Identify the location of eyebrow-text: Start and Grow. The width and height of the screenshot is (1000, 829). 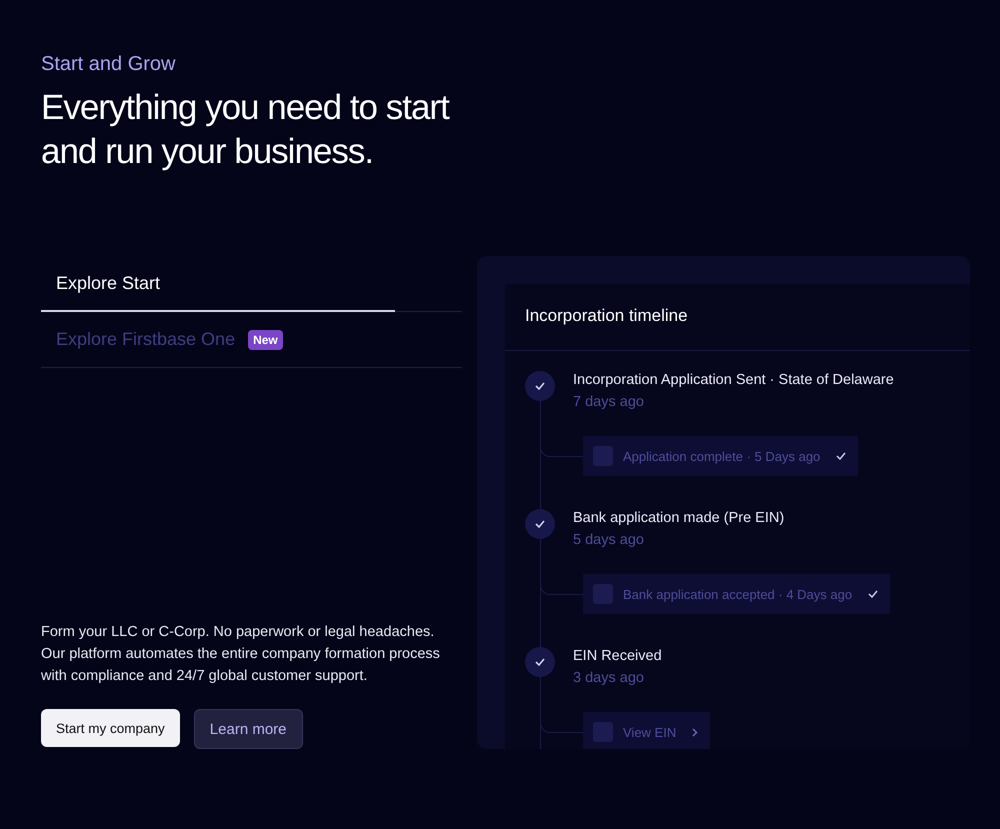
(109, 64).